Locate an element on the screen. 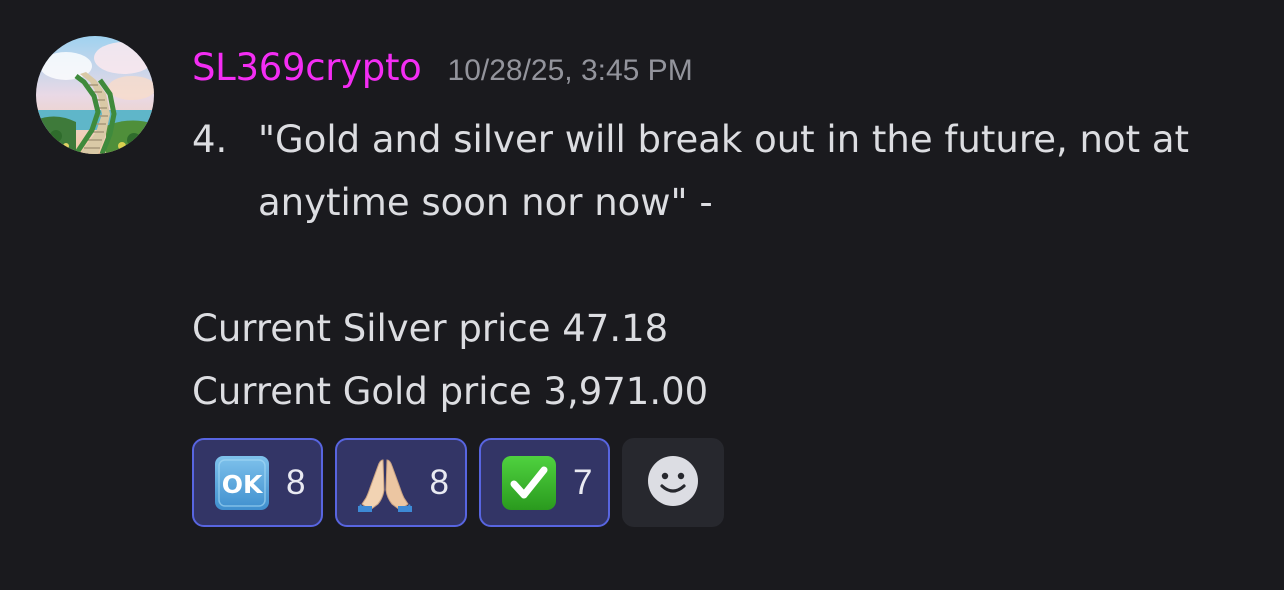 The height and width of the screenshot is (590, 1284). silver-price-line: Current Silver price 47.18 is located at coordinates (430, 328).